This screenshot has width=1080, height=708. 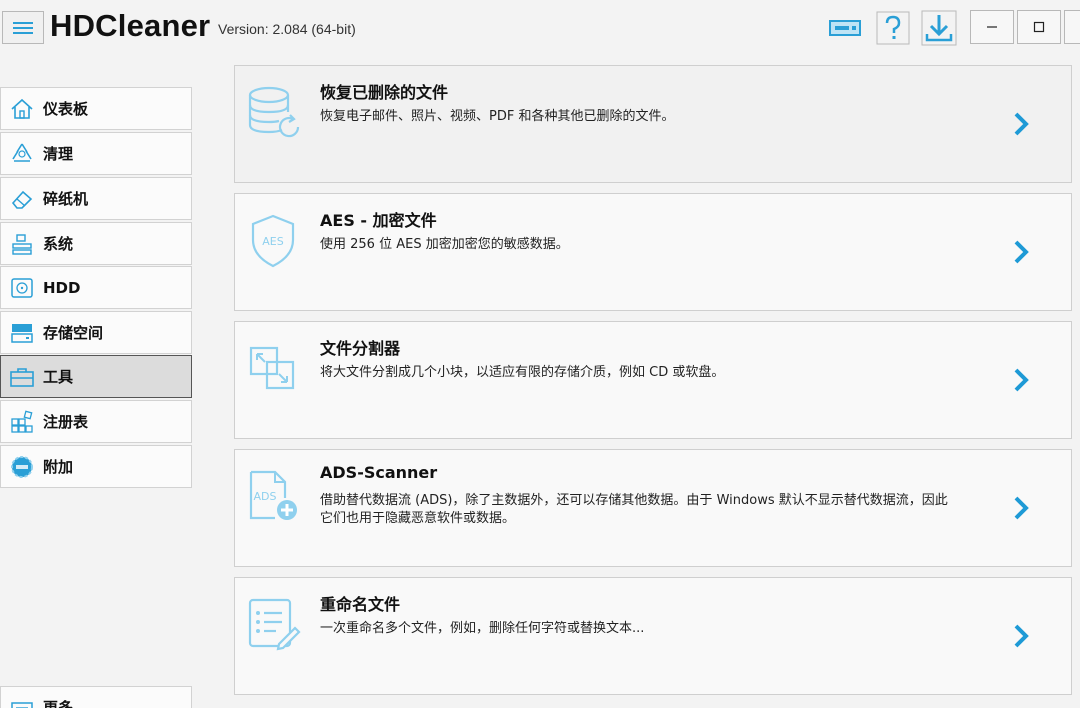 What do you see at coordinates (1072, 27) in the screenshot?
I see `close-button` at bounding box center [1072, 27].